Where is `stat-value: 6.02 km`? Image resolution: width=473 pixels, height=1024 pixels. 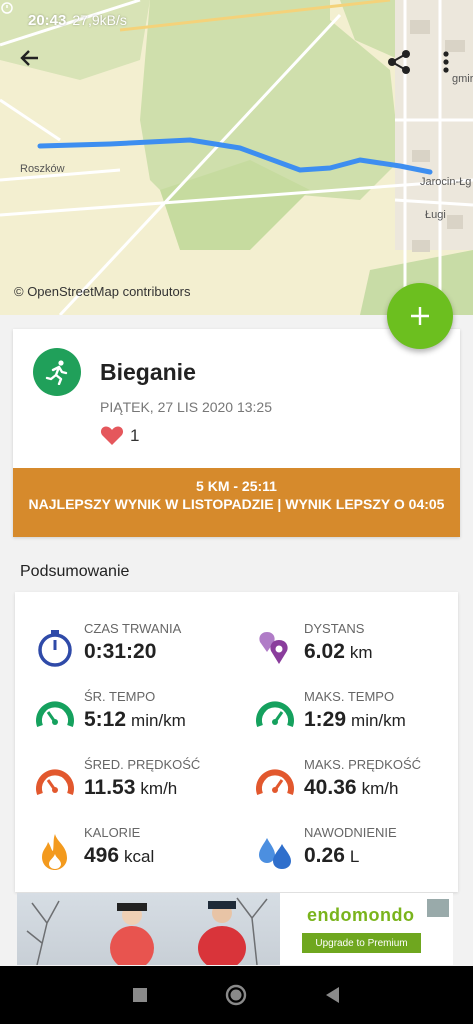 stat-value: 6.02 km is located at coordinates (338, 651).